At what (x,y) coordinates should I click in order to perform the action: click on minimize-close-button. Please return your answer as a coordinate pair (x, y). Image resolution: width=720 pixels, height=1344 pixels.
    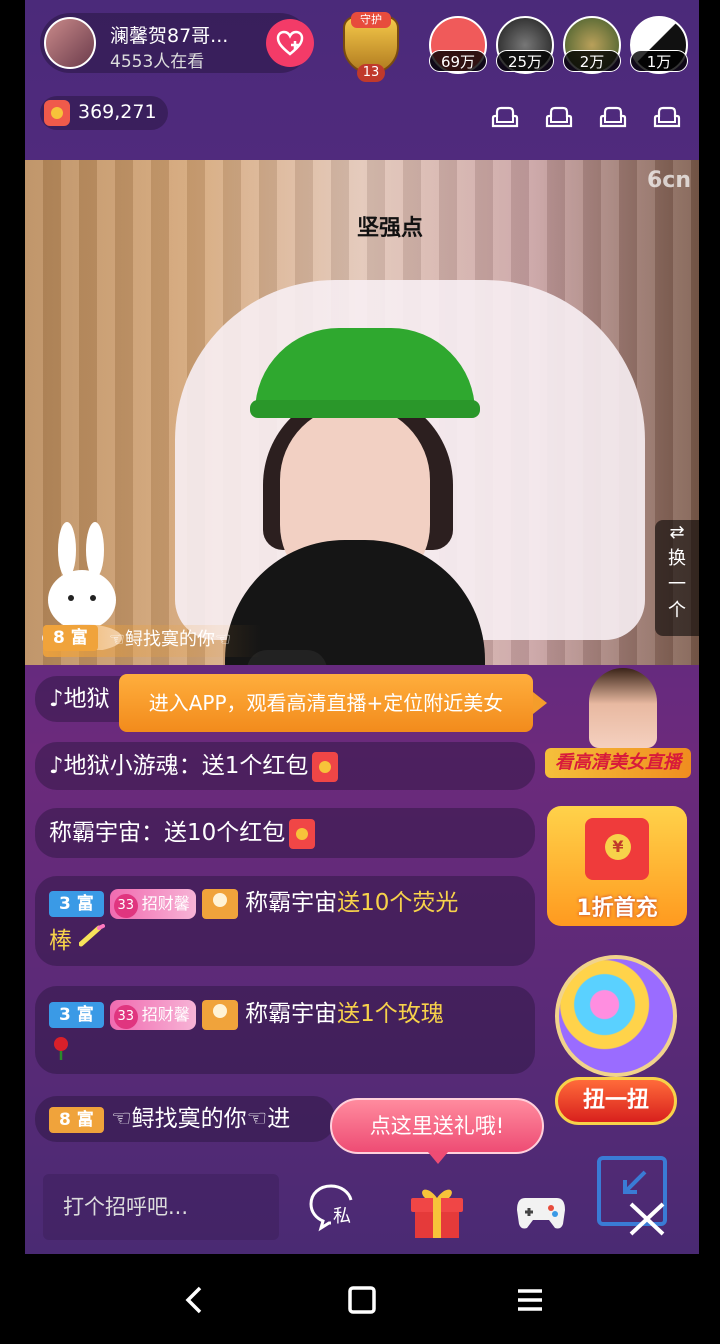
    Looking at the image, I should click on (635, 1197).